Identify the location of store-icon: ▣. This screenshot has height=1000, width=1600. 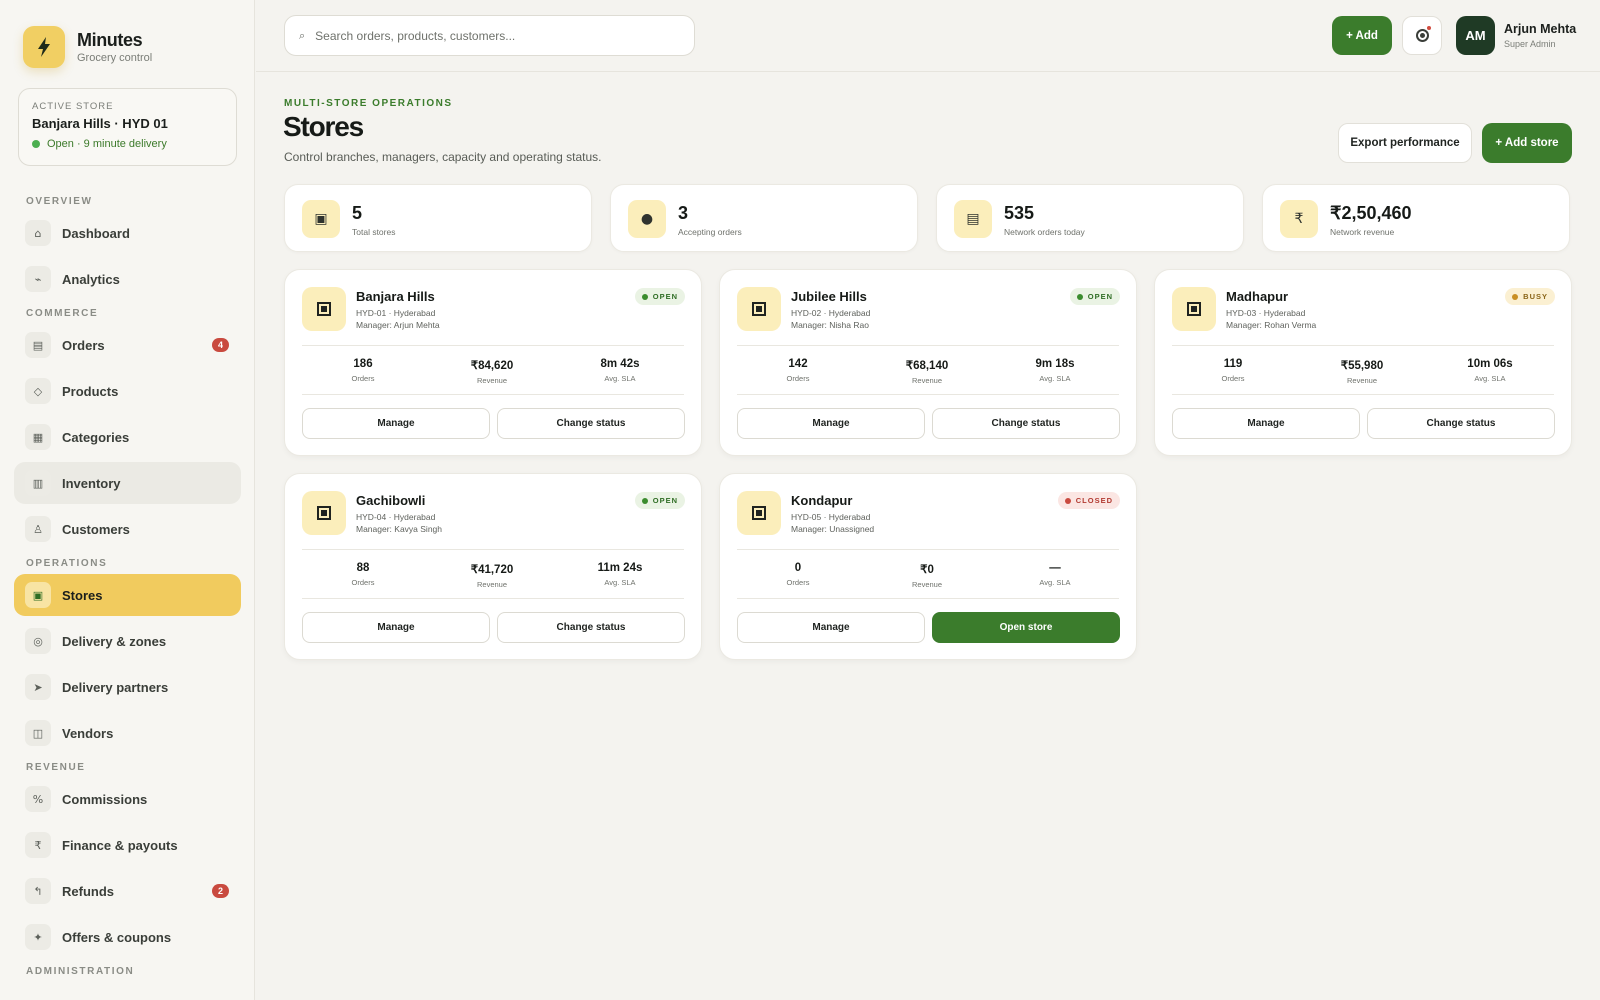
(321, 219).